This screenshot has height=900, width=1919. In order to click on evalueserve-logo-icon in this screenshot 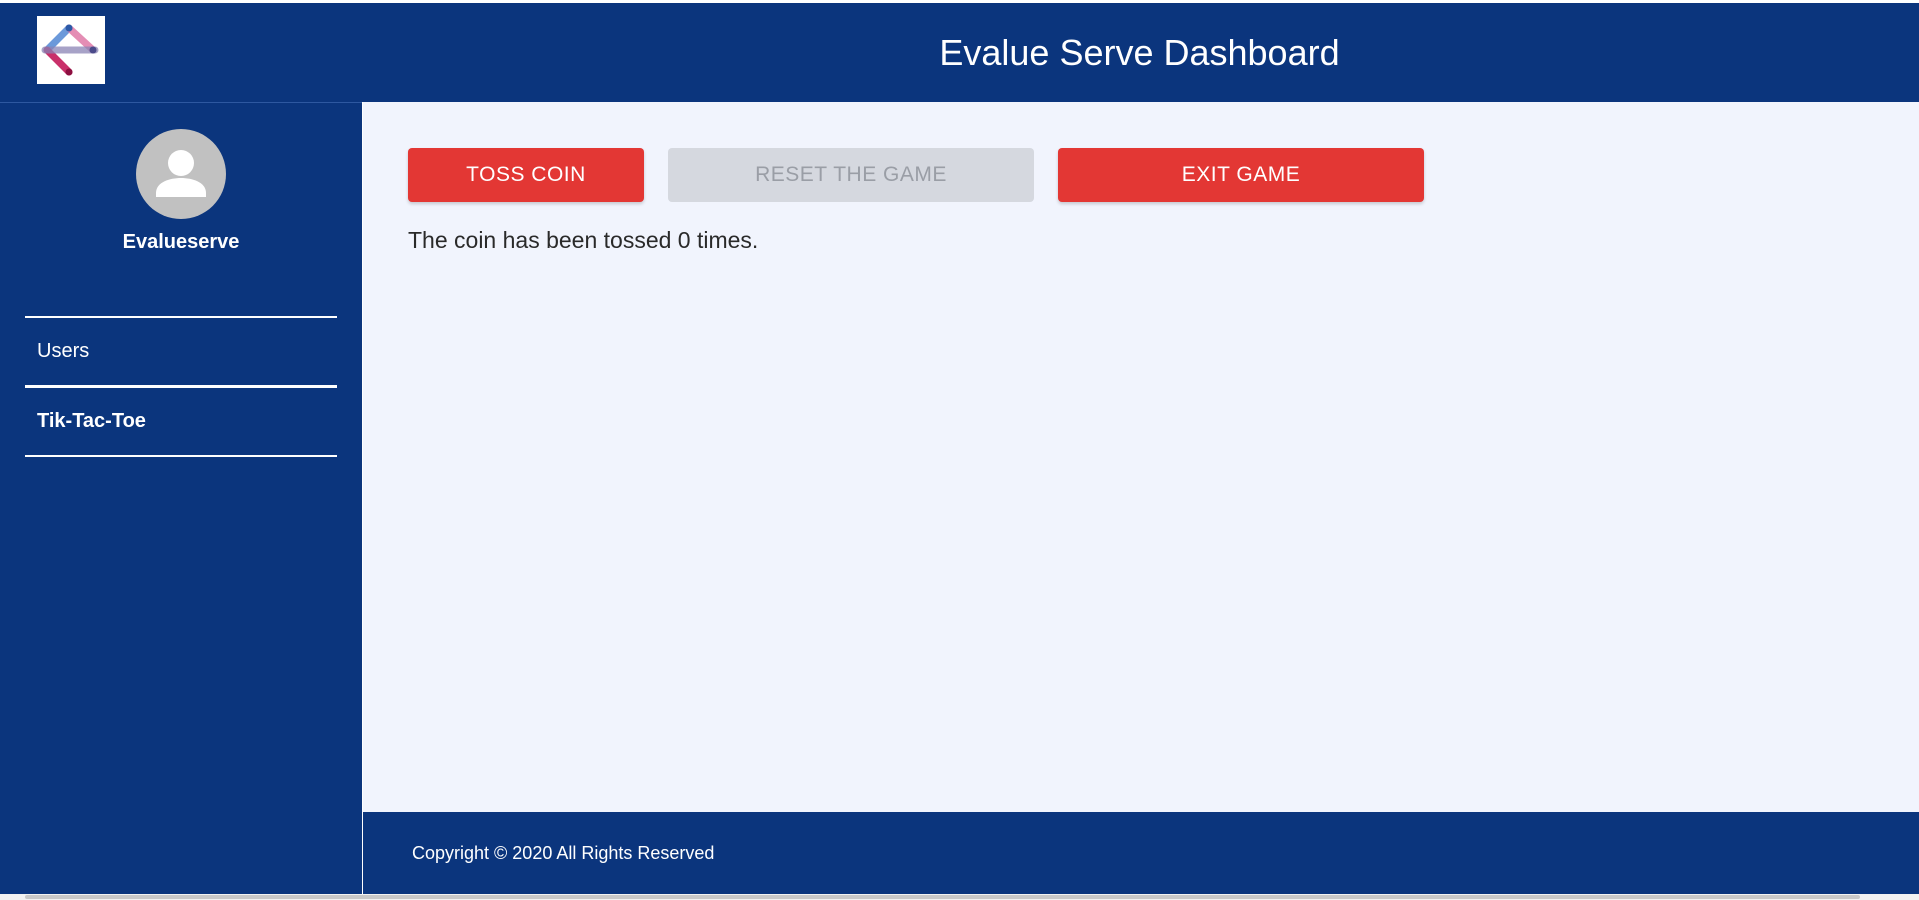, I will do `click(70, 50)`.